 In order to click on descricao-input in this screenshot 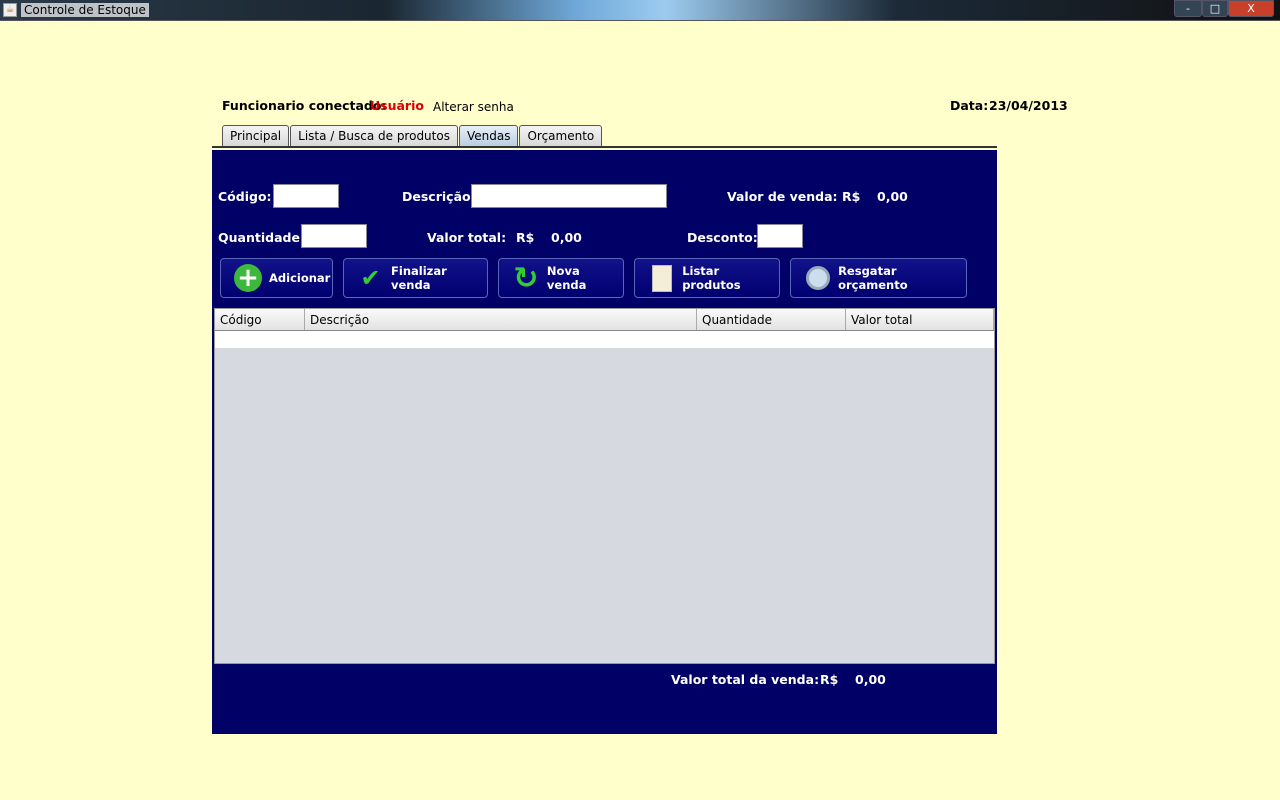, I will do `click(569, 196)`.